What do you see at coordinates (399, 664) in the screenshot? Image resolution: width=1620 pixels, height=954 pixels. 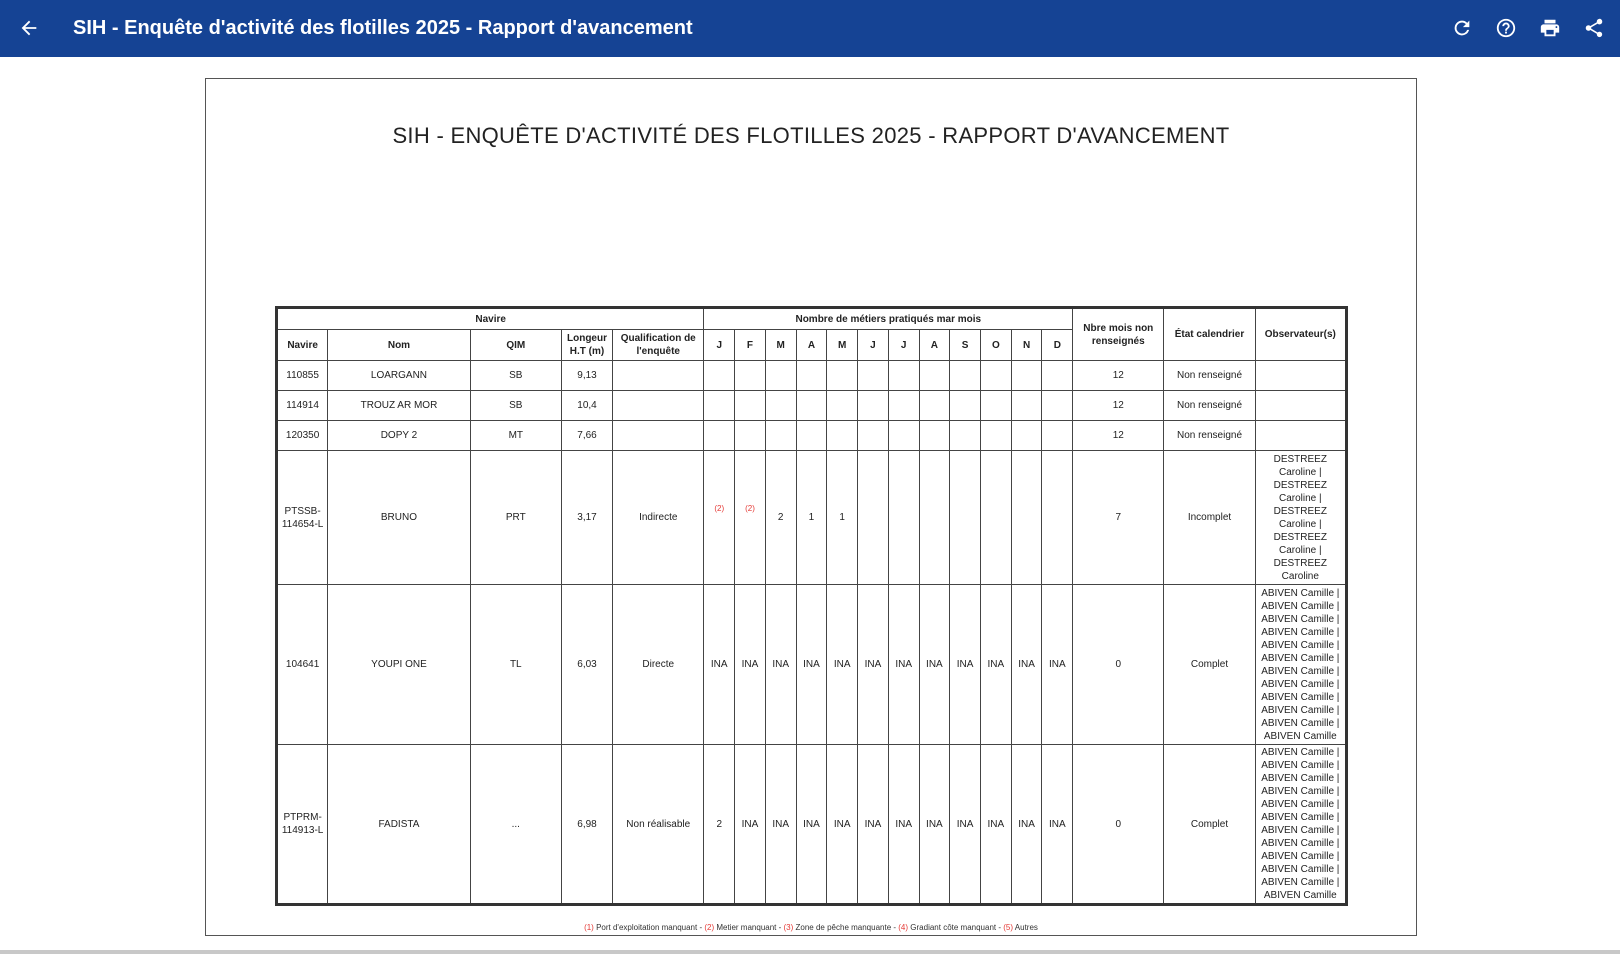 I see `cell-nom-text: YOUPI ONE` at bounding box center [399, 664].